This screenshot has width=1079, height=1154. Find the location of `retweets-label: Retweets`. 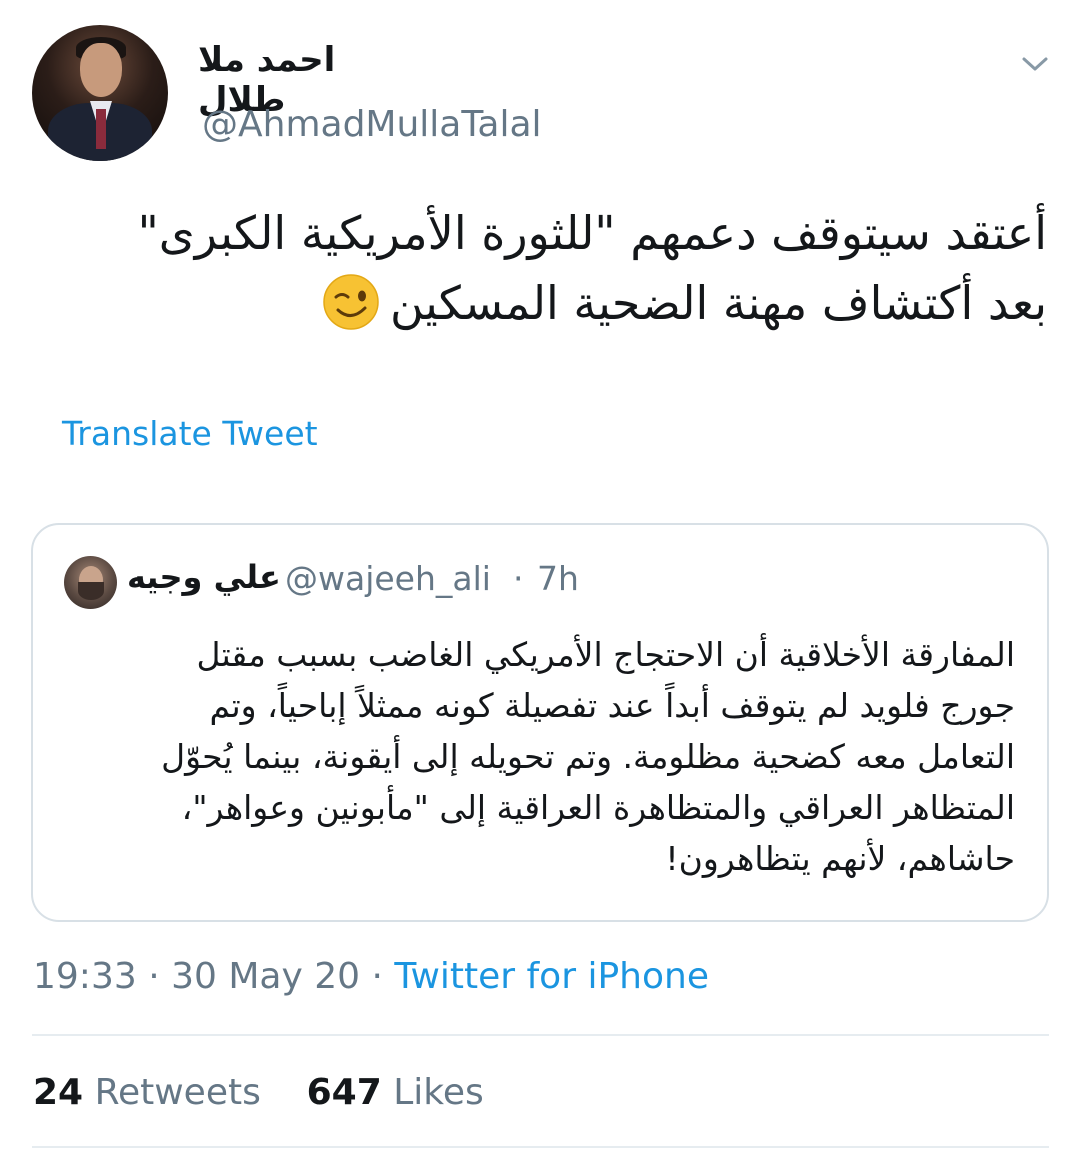

retweets-label: Retweets is located at coordinates (177, 1092).